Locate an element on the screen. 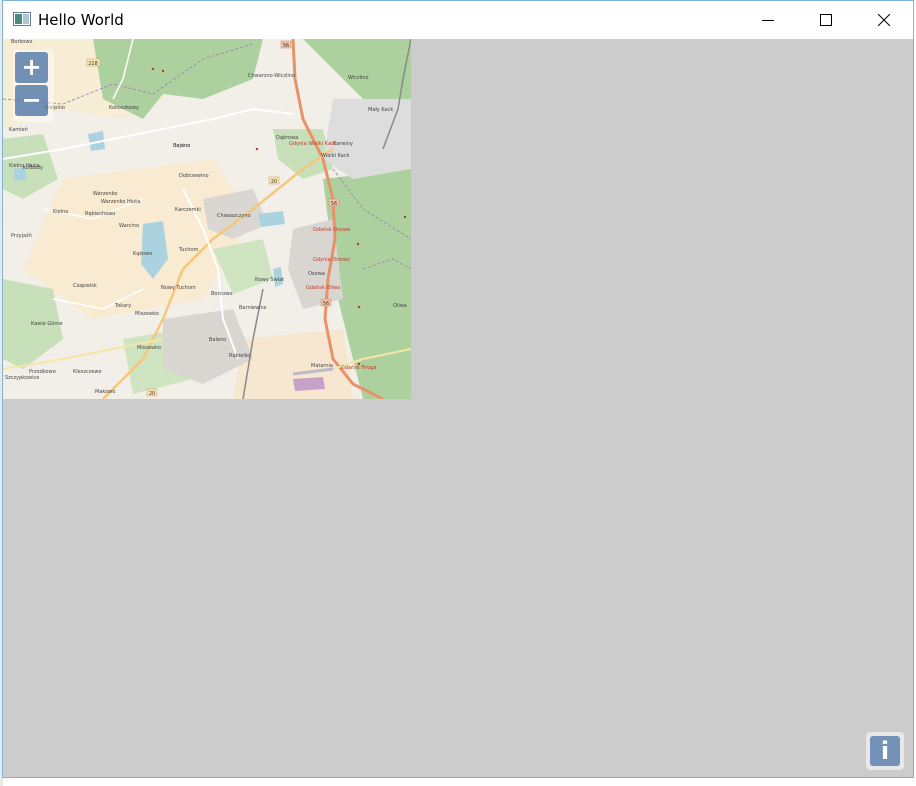 The image size is (916, 786). place-label: Warzenko Hiuta is located at coordinates (120, 202).